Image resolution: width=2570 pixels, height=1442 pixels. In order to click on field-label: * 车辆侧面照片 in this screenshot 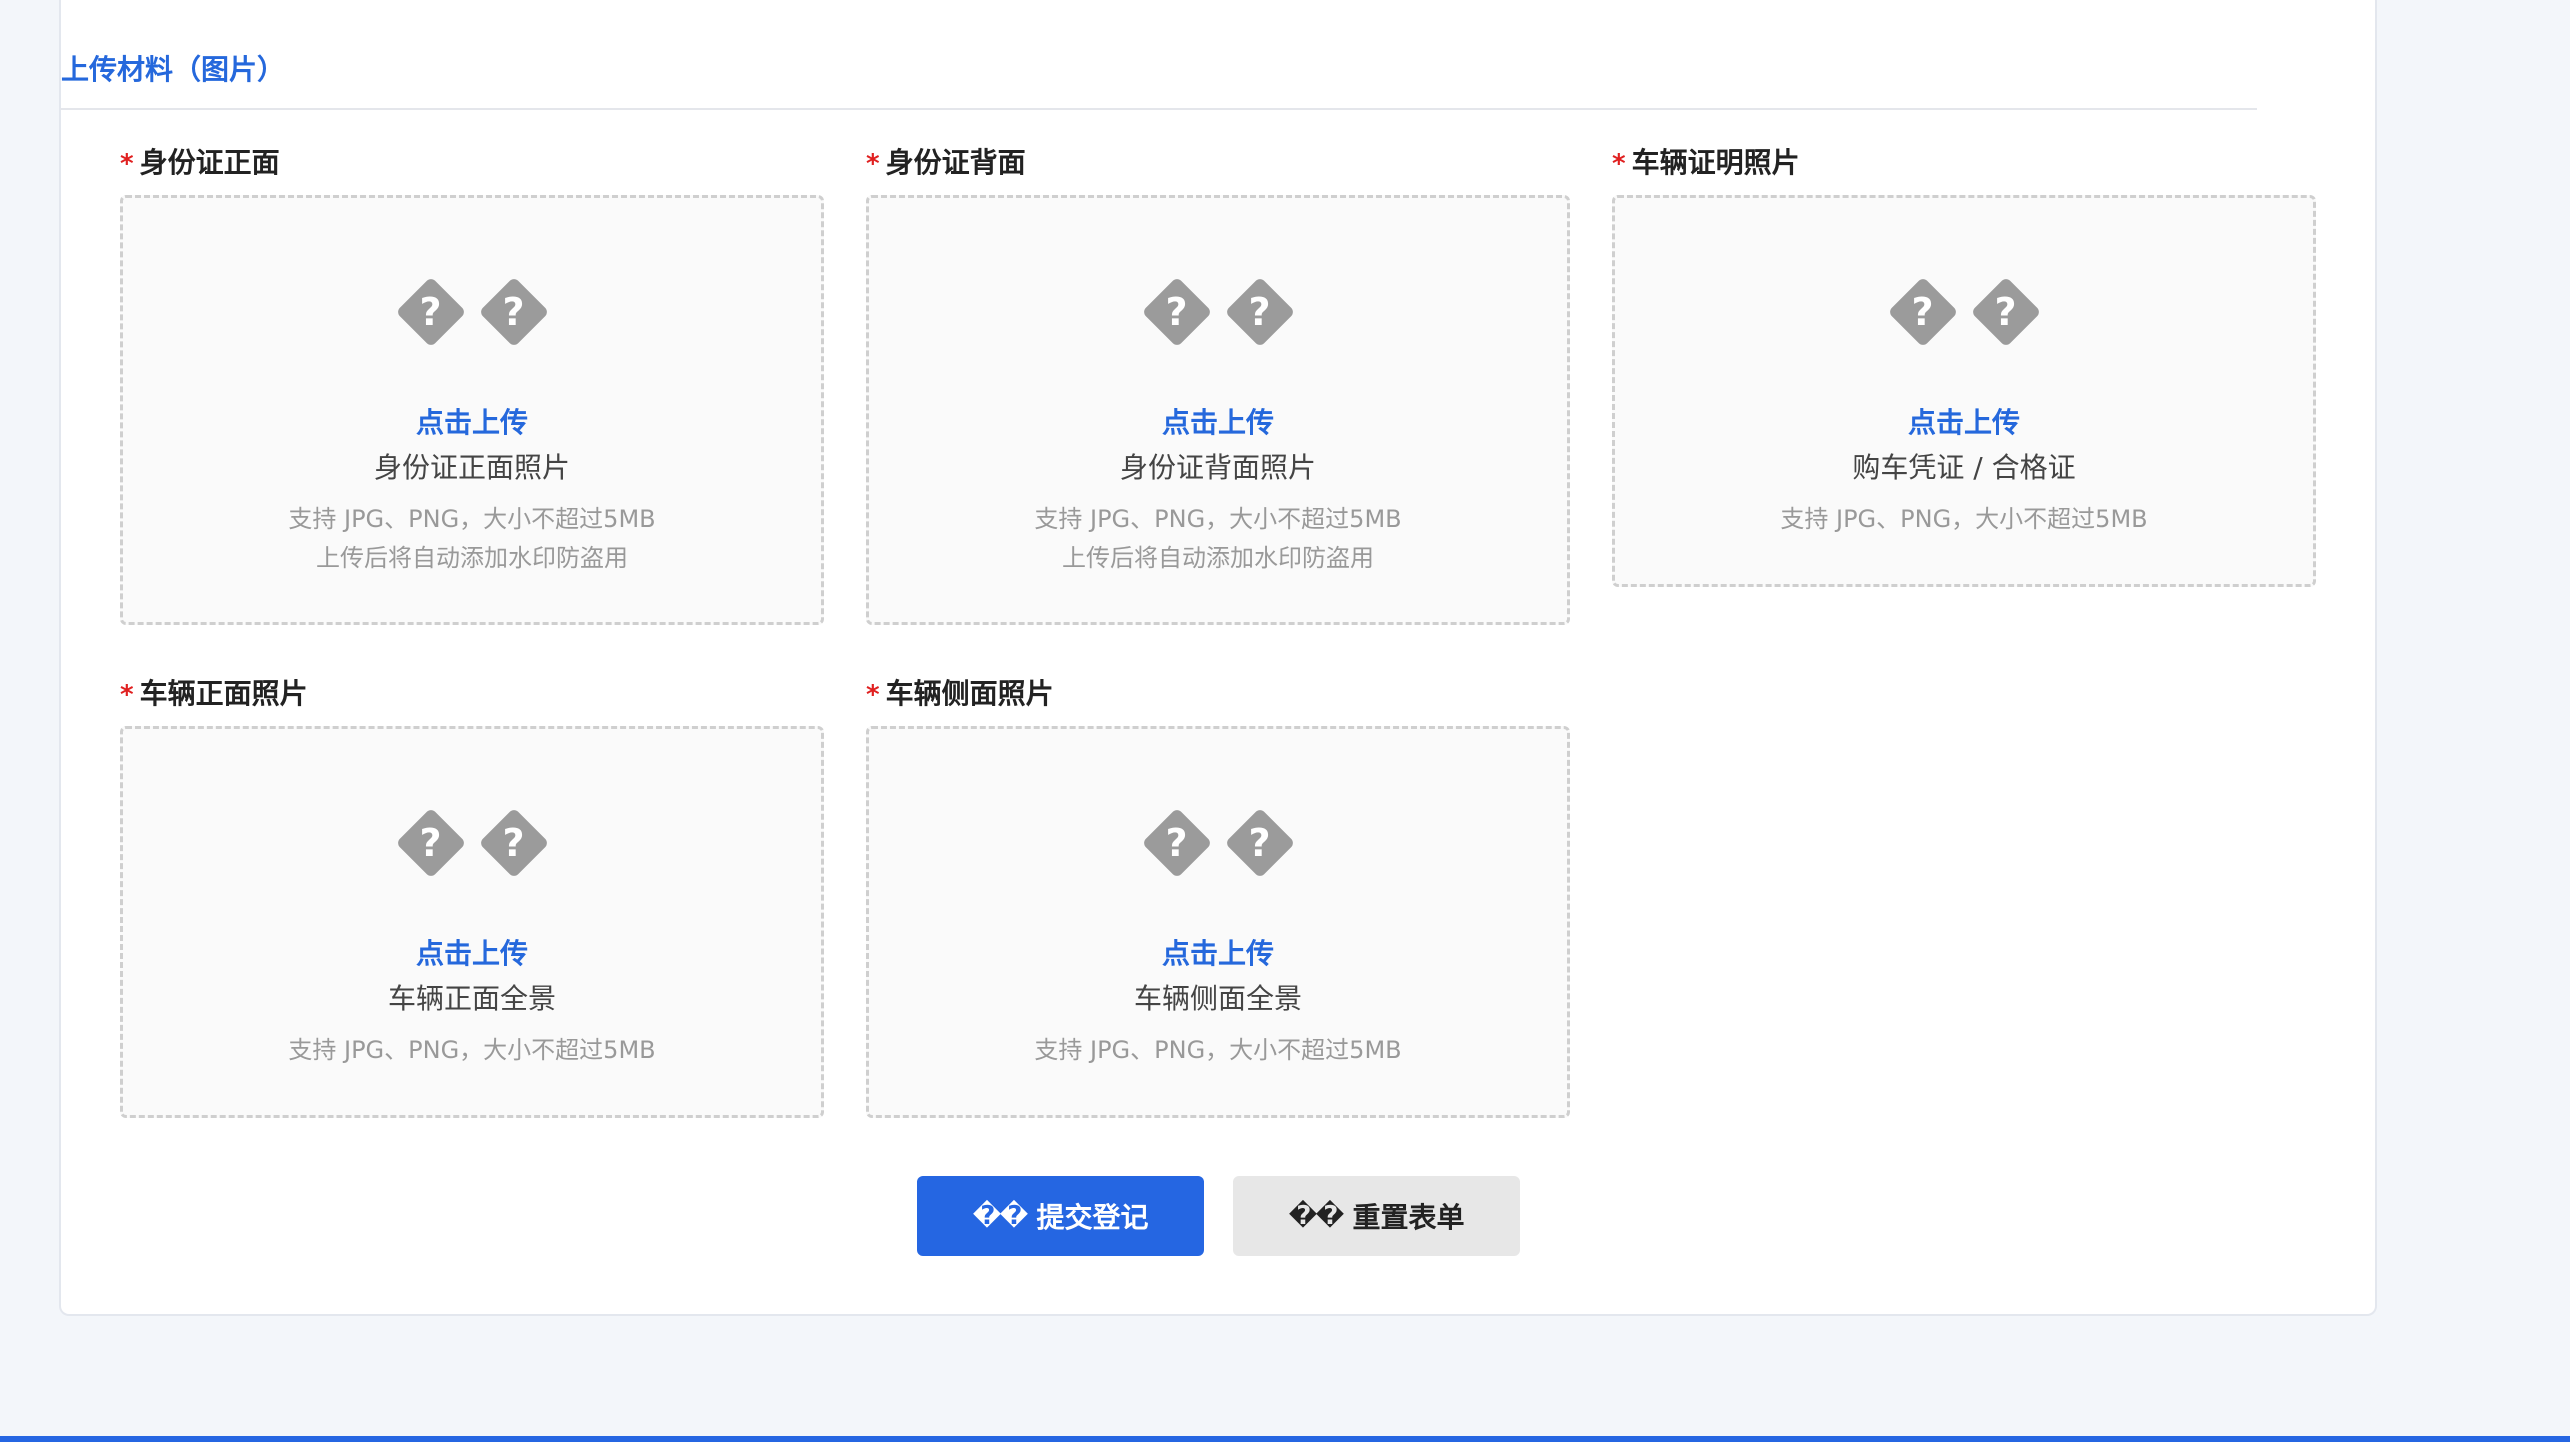, I will do `click(960, 694)`.